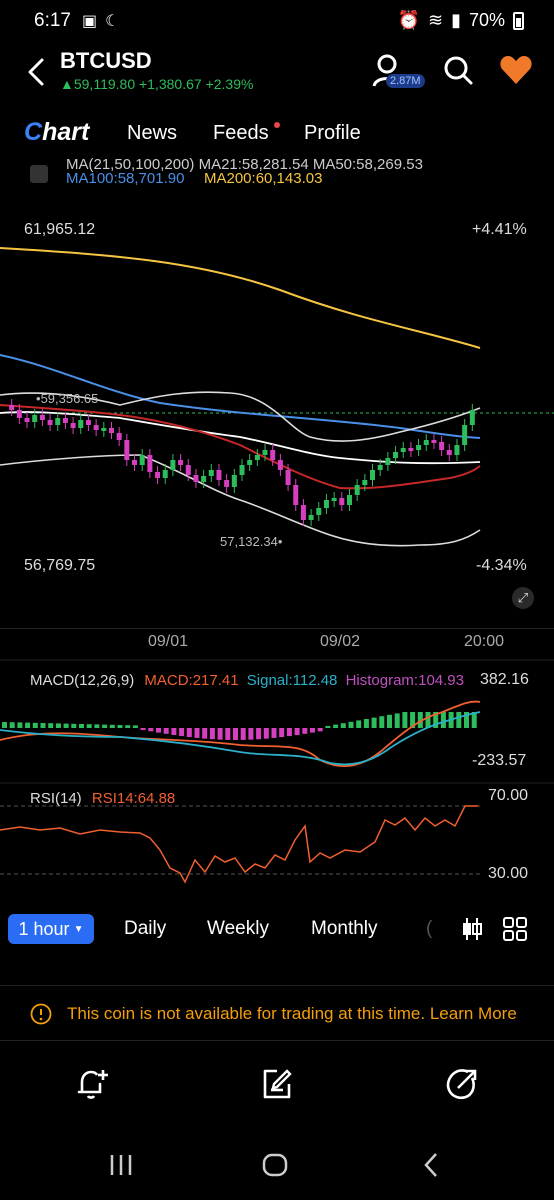  Describe the element at coordinates (145, 929) in the screenshot. I see `timeframe-daily: Daily` at that location.